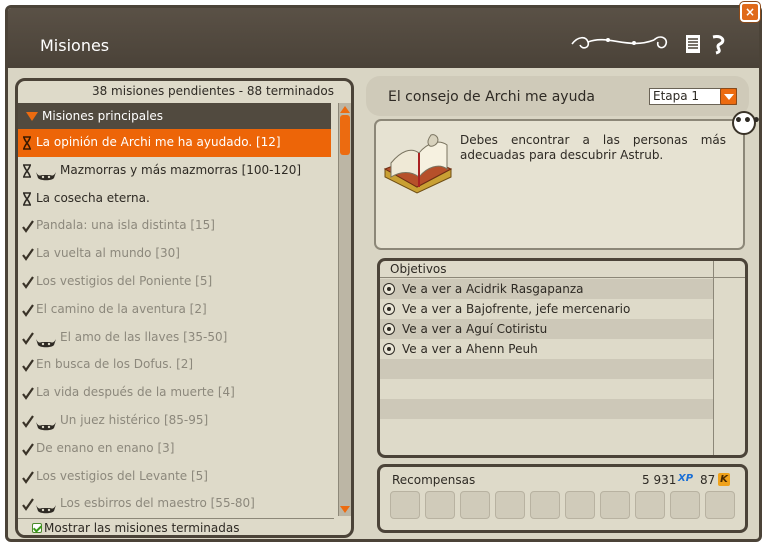 This screenshot has width=769, height=546. What do you see at coordinates (383, 38) in the screenshot?
I see `title-bar: Misiones` at bounding box center [383, 38].